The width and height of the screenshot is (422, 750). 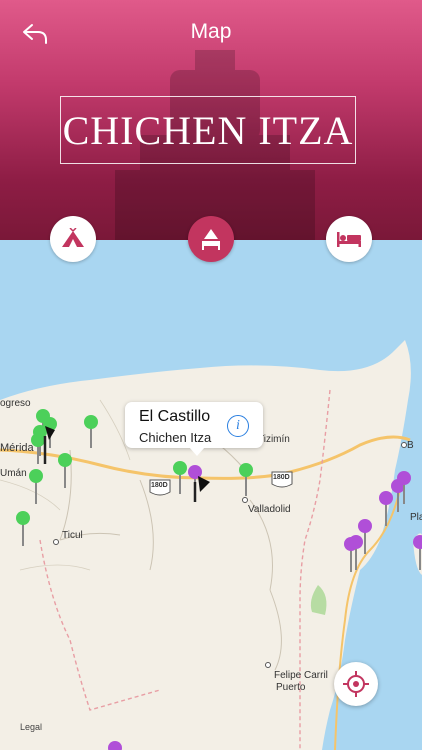 What do you see at coordinates (211, 31) in the screenshot?
I see `nav-title: Map` at bounding box center [211, 31].